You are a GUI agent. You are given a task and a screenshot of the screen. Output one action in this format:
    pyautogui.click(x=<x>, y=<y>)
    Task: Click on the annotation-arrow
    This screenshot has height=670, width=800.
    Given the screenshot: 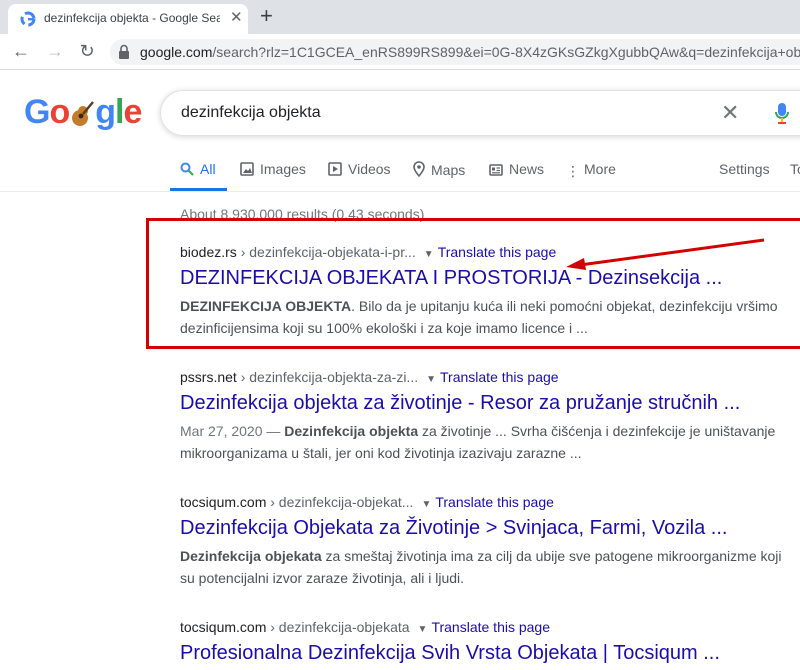 What is the action you would take?
    pyautogui.click(x=665, y=254)
    